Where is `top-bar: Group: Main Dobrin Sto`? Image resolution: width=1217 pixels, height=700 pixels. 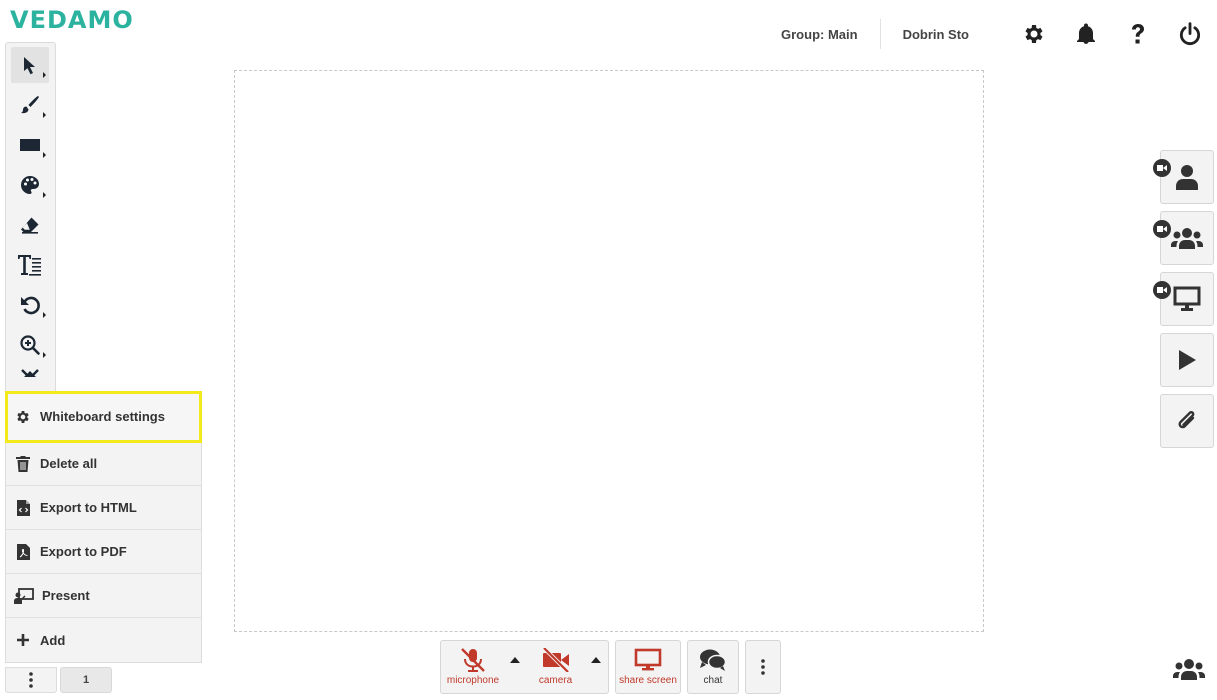 top-bar: Group: Main Dobrin Sto is located at coordinates (992, 34).